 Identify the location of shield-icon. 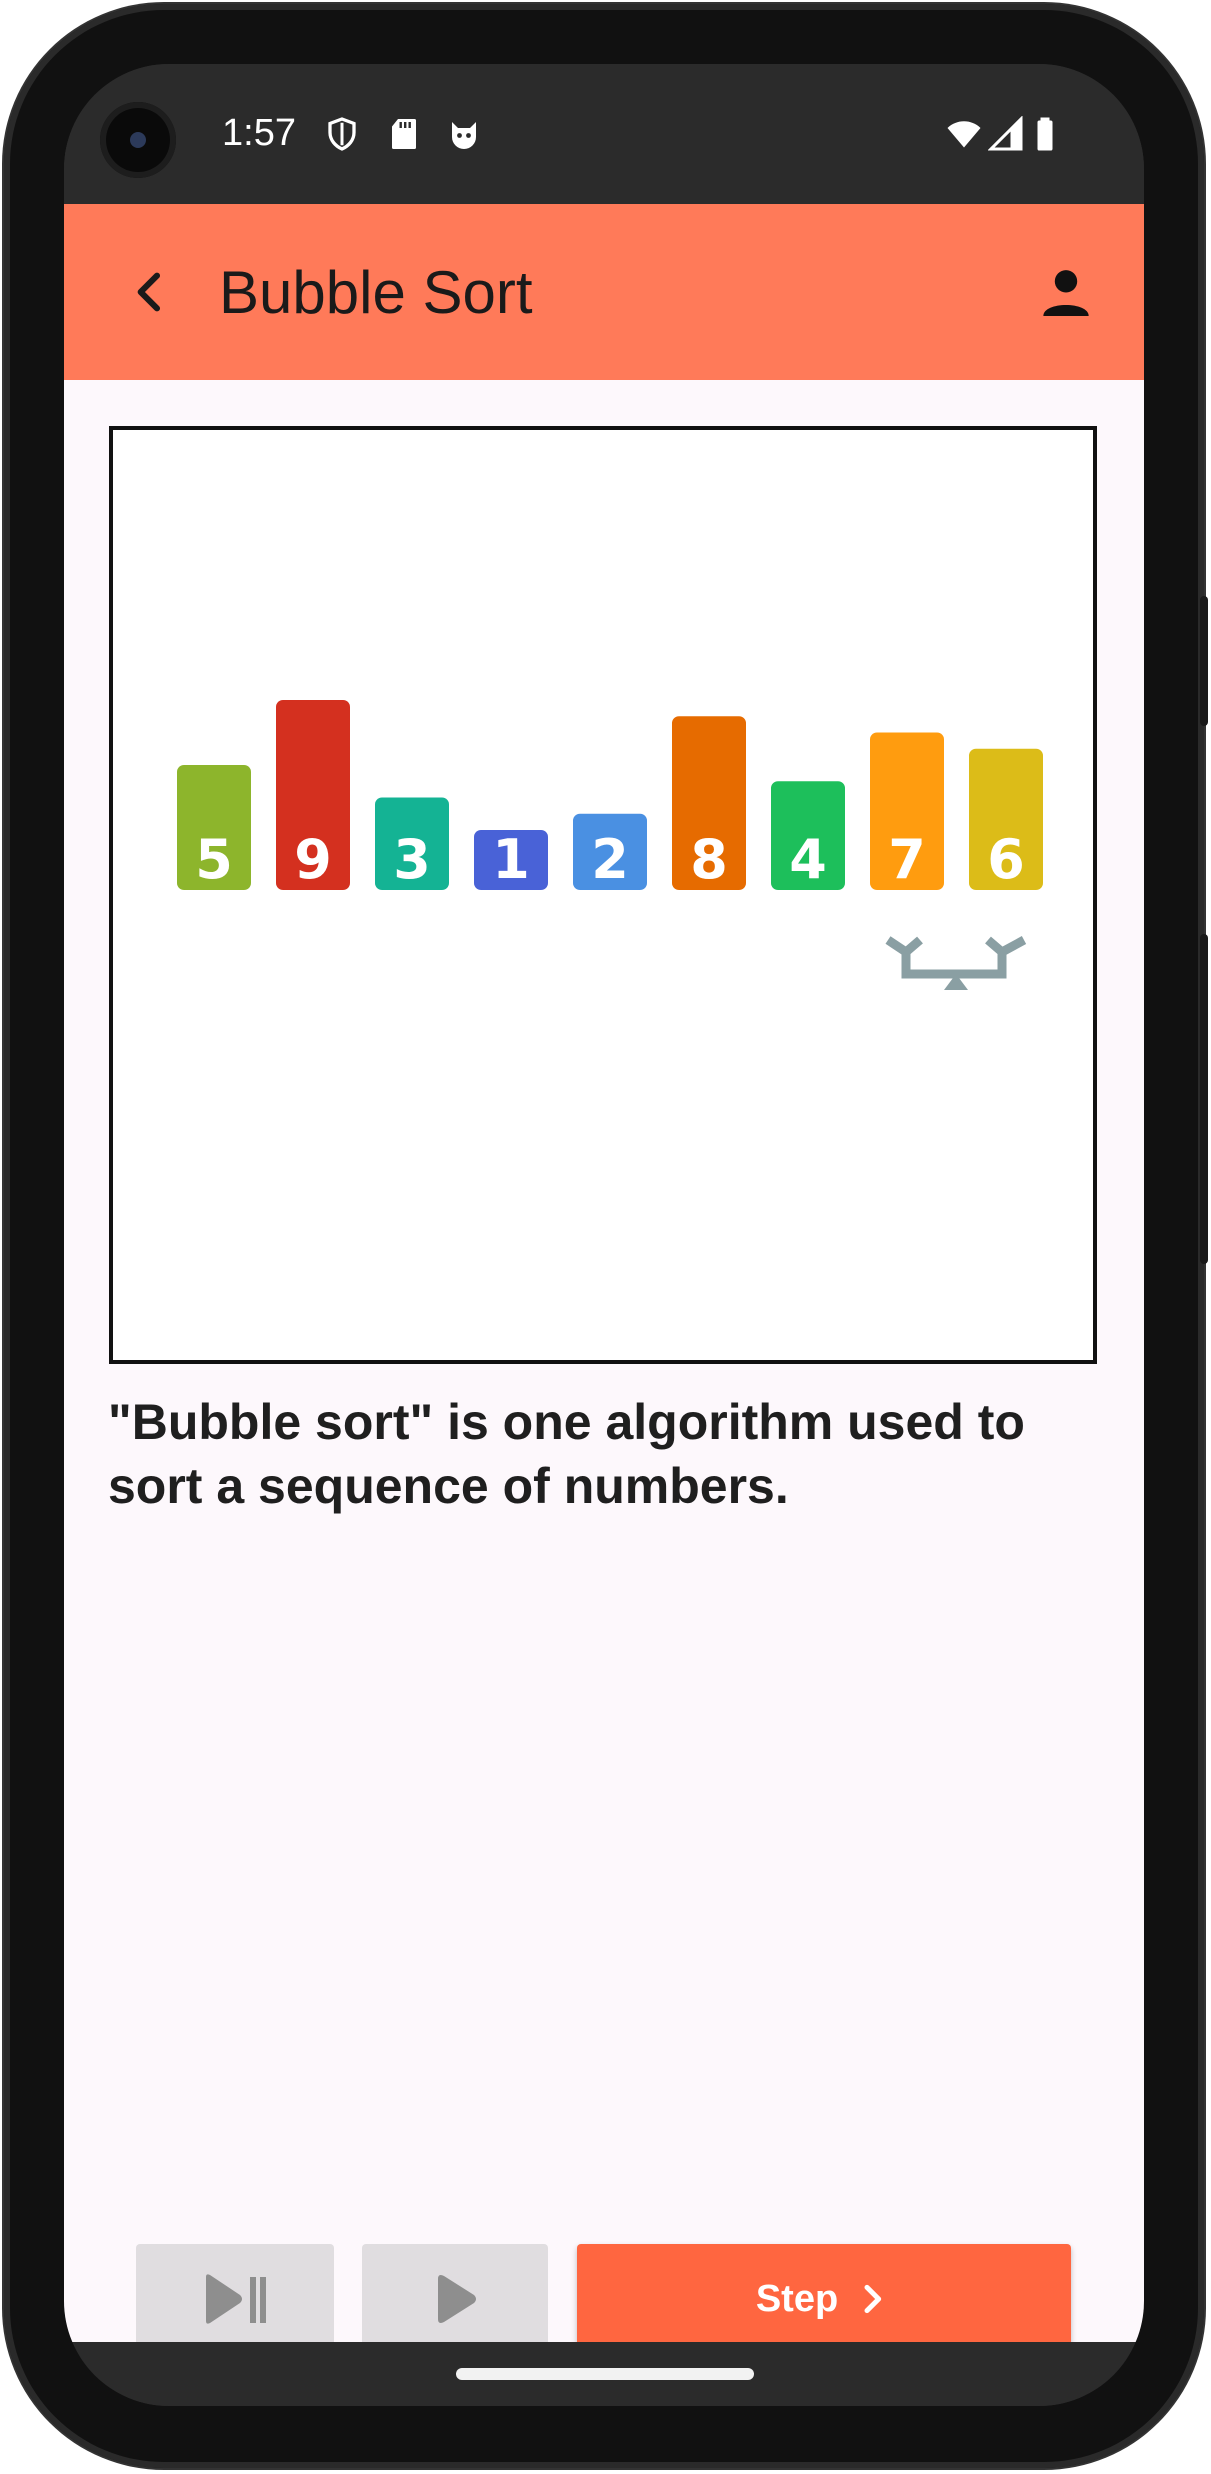
(342, 134).